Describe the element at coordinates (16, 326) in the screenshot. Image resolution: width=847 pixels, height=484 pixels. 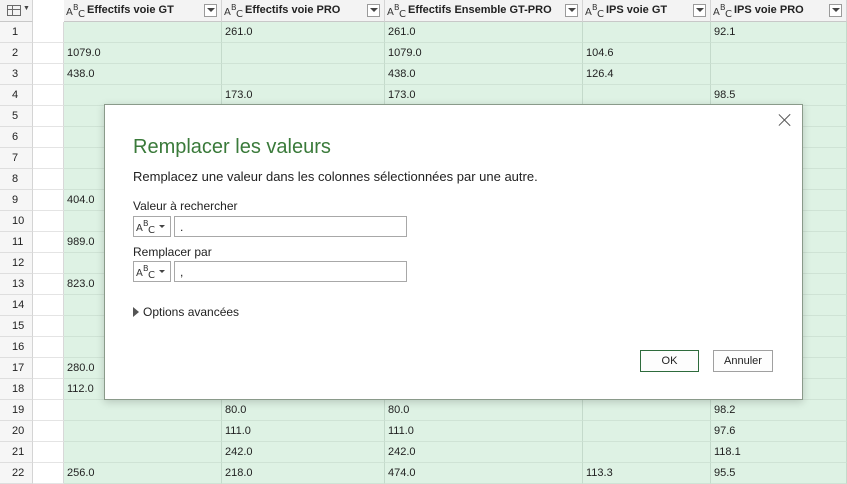
I see `row-number: 15` at that location.